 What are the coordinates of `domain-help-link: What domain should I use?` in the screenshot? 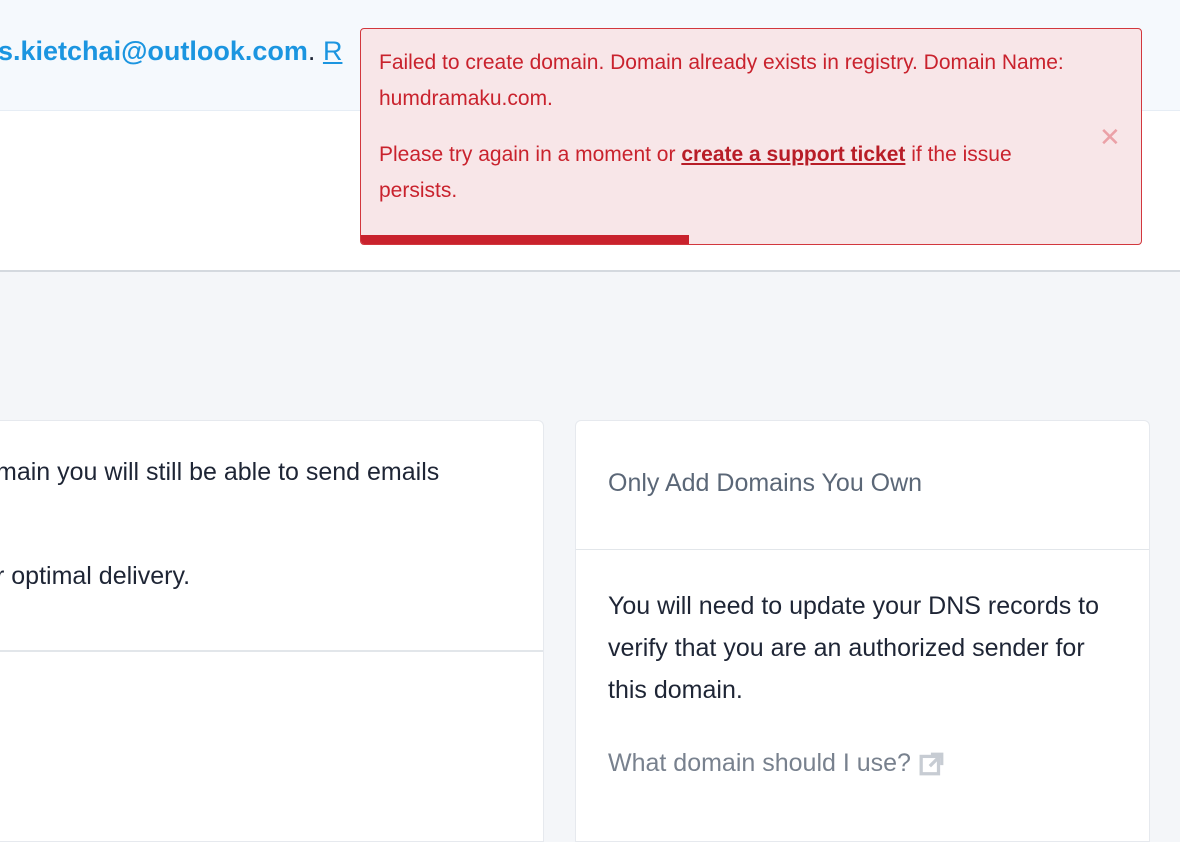 It's located at (776, 763).